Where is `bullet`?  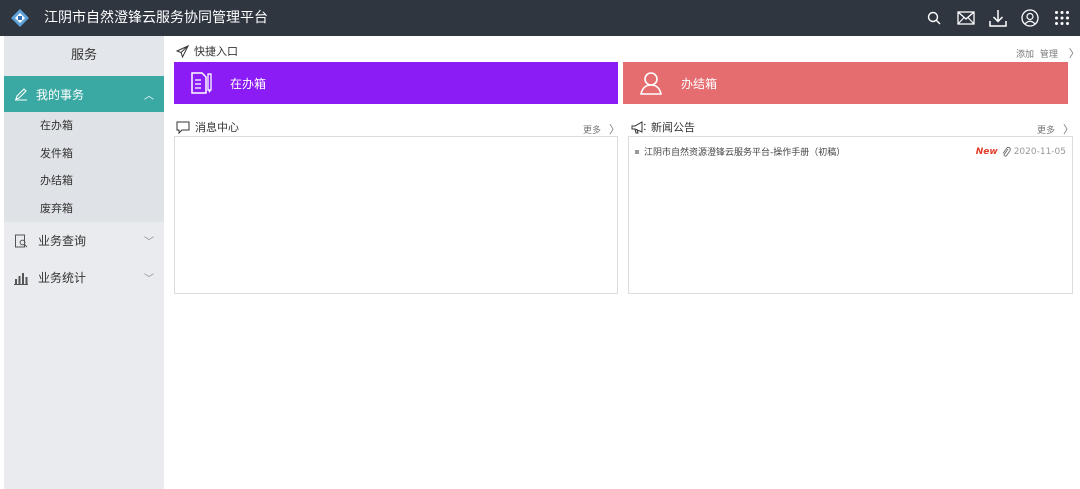 bullet is located at coordinates (637, 151).